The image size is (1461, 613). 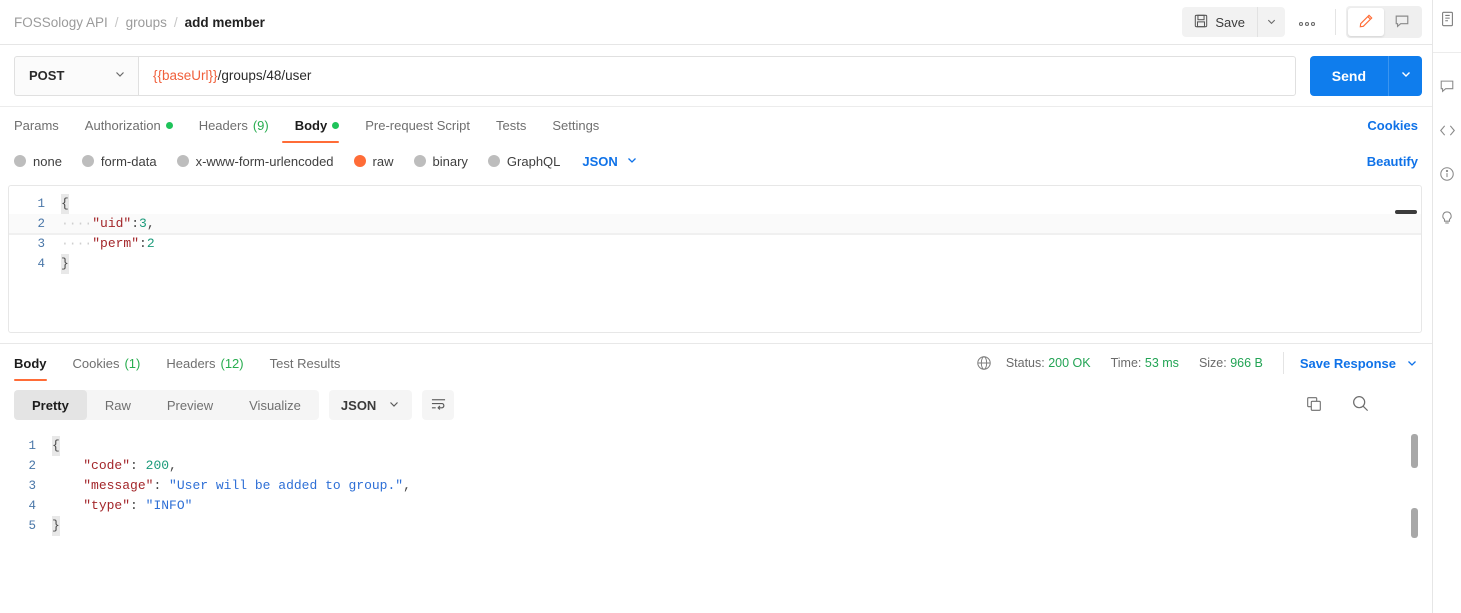 What do you see at coordinates (225, 22) in the screenshot?
I see `breadcrumb-request: add member` at bounding box center [225, 22].